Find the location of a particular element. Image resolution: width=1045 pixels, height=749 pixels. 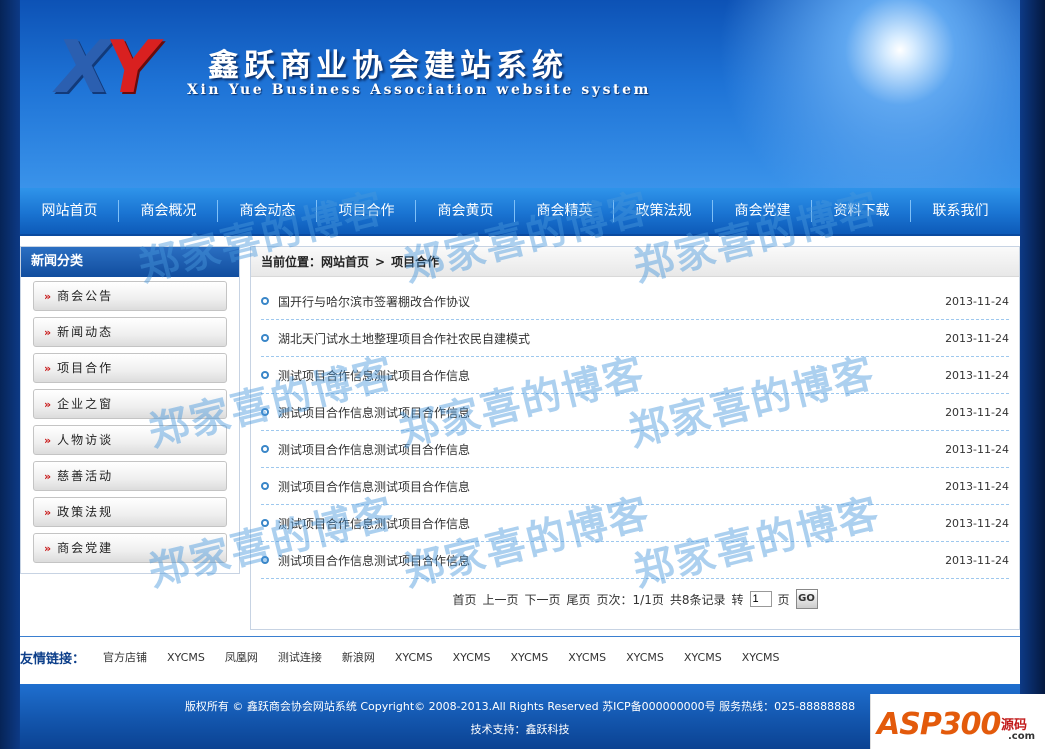

nav-item-overview: 商会概况 is located at coordinates (168, 211).